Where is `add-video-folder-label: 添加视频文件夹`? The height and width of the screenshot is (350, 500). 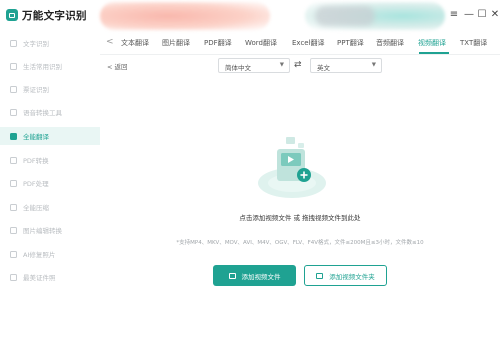 add-video-folder-label: 添加视频文件夹 is located at coordinates (352, 276).